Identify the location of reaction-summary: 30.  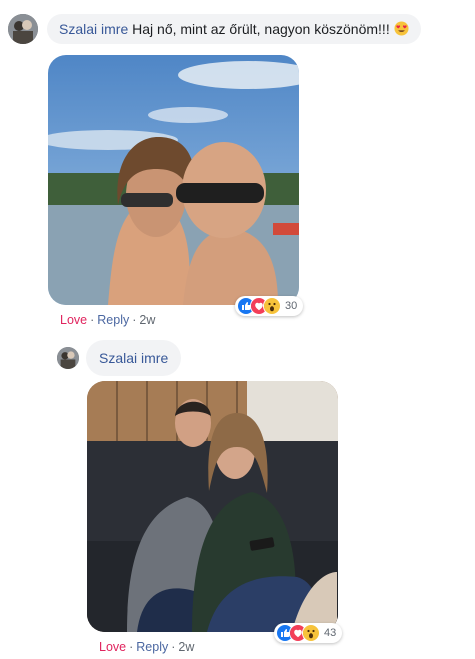
(269, 306).